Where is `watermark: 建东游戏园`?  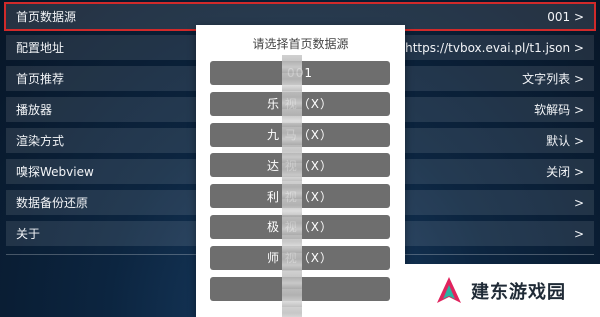 watermark: 建东游戏园 is located at coordinates (502, 290).